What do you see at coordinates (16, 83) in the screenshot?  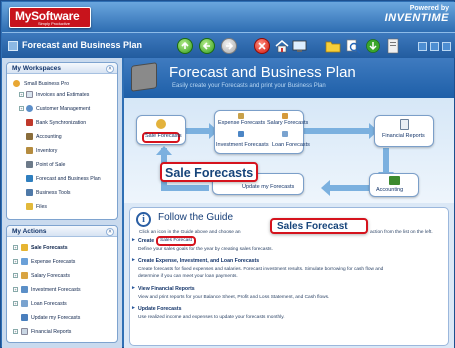 I see `small-business-icon` at bounding box center [16, 83].